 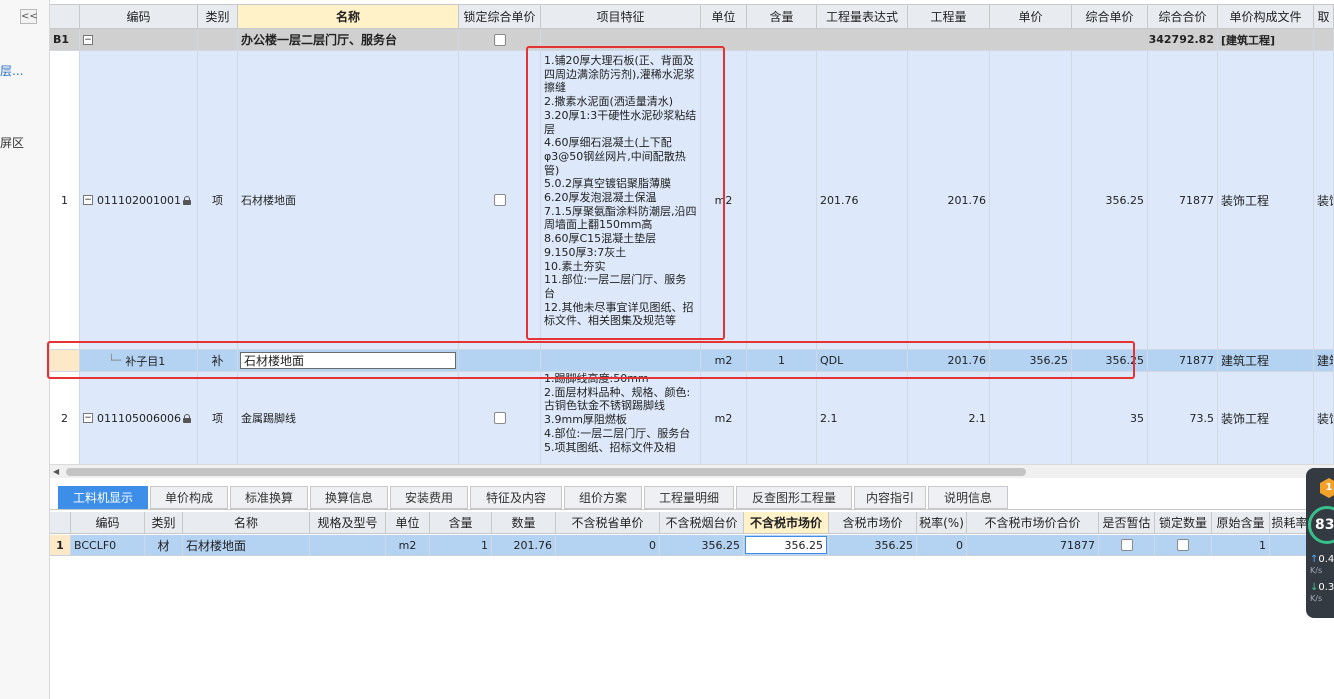 I want to click on header-provincial-price: 不含税省单价, so click(x=608, y=523).